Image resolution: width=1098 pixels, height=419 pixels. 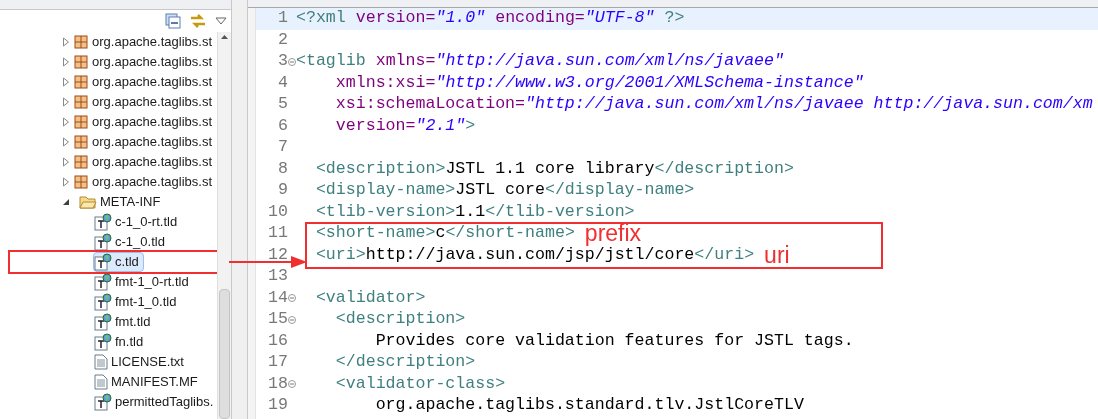 What do you see at coordinates (282, 82) in the screenshot?
I see `line-number: 4` at bounding box center [282, 82].